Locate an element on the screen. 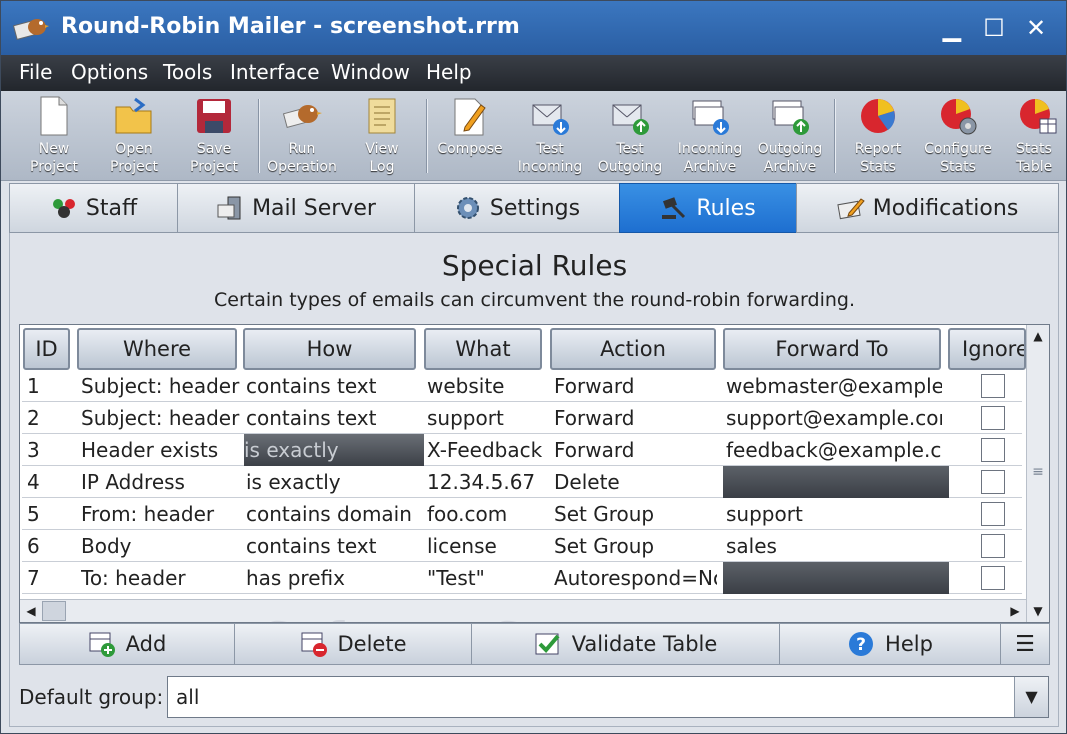 Image resolution: width=1067 pixels, height=734 pixels. menu-help: Help is located at coordinates (449, 72).